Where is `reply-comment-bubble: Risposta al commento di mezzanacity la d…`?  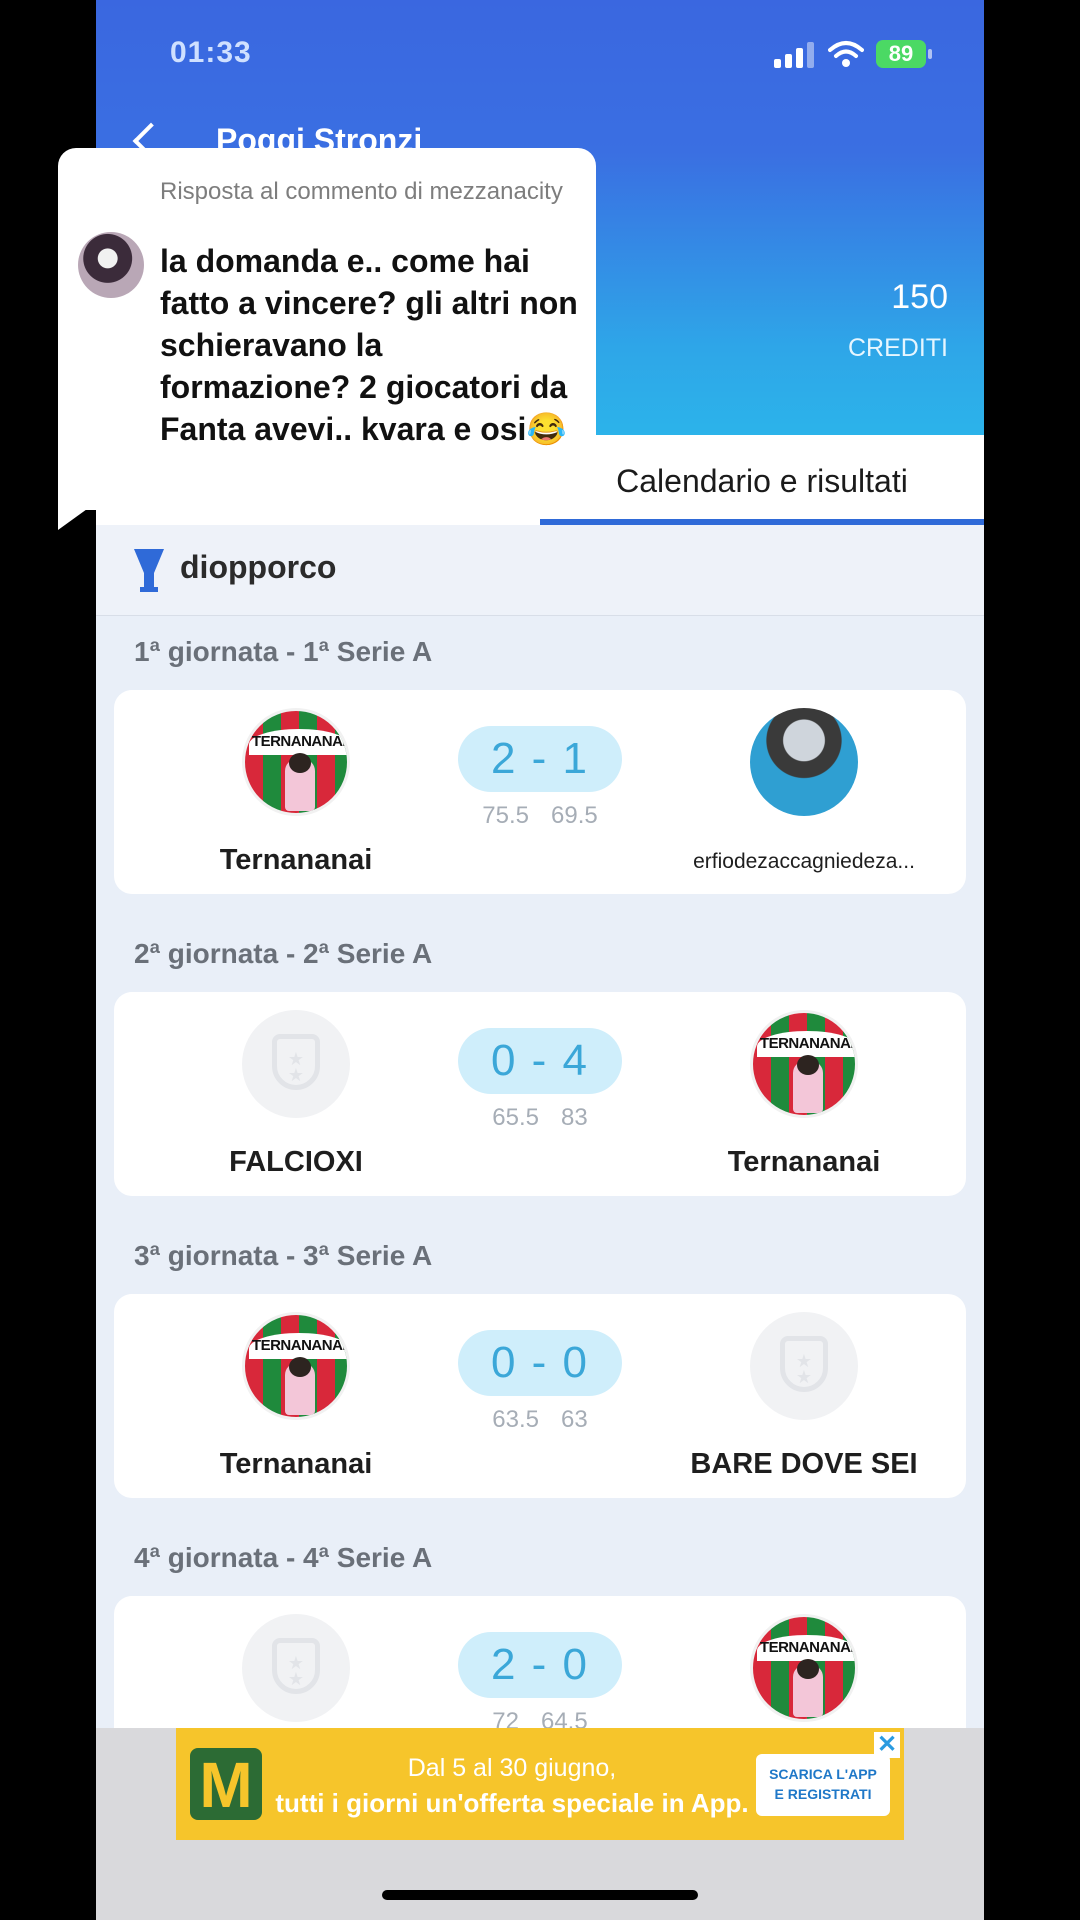 reply-comment-bubble: Risposta al commento di mezzanacity la d… is located at coordinates (327, 329).